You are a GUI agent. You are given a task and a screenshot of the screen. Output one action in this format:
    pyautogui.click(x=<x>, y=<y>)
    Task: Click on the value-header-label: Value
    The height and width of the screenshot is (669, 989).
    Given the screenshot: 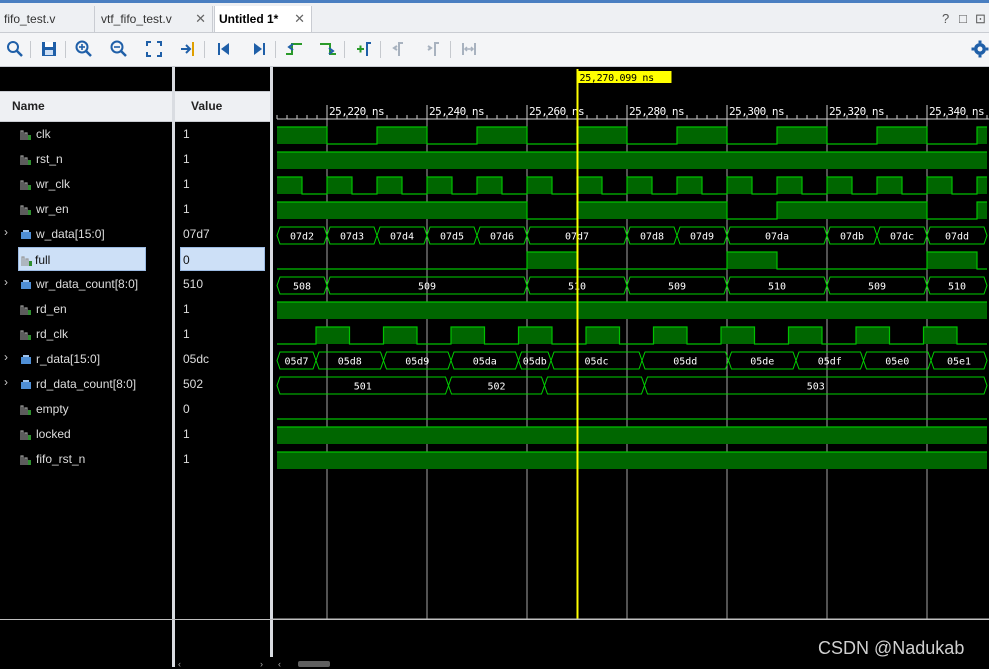 What is the action you would take?
    pyautogui.click(x=207, y=106)
    